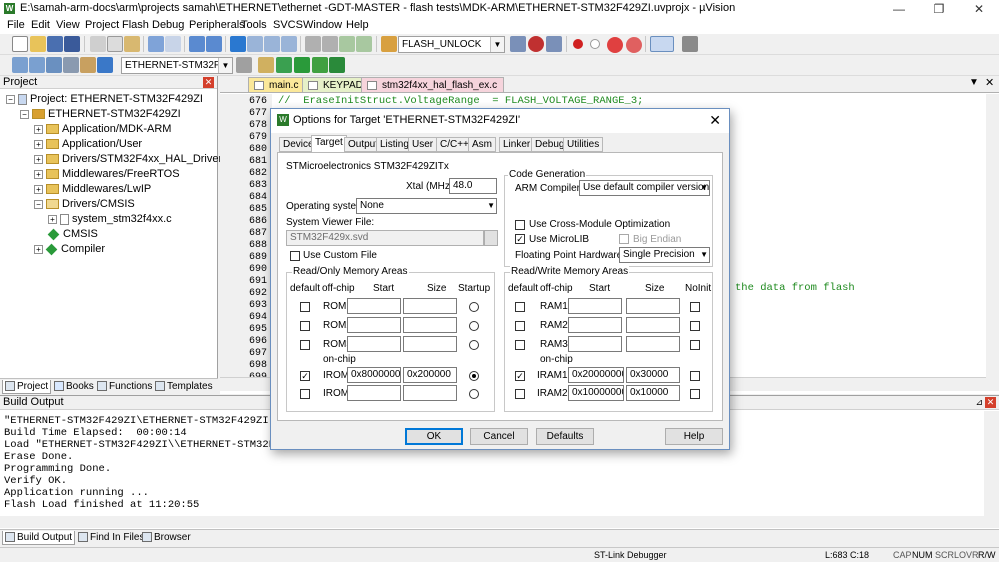 The image size is (999, 562). What do you see at coordinates (100, 114) in the screenshot?
I see `tree-item-target: − ETHERNET-STM32F429ZI` at bounding box center [100, 114].